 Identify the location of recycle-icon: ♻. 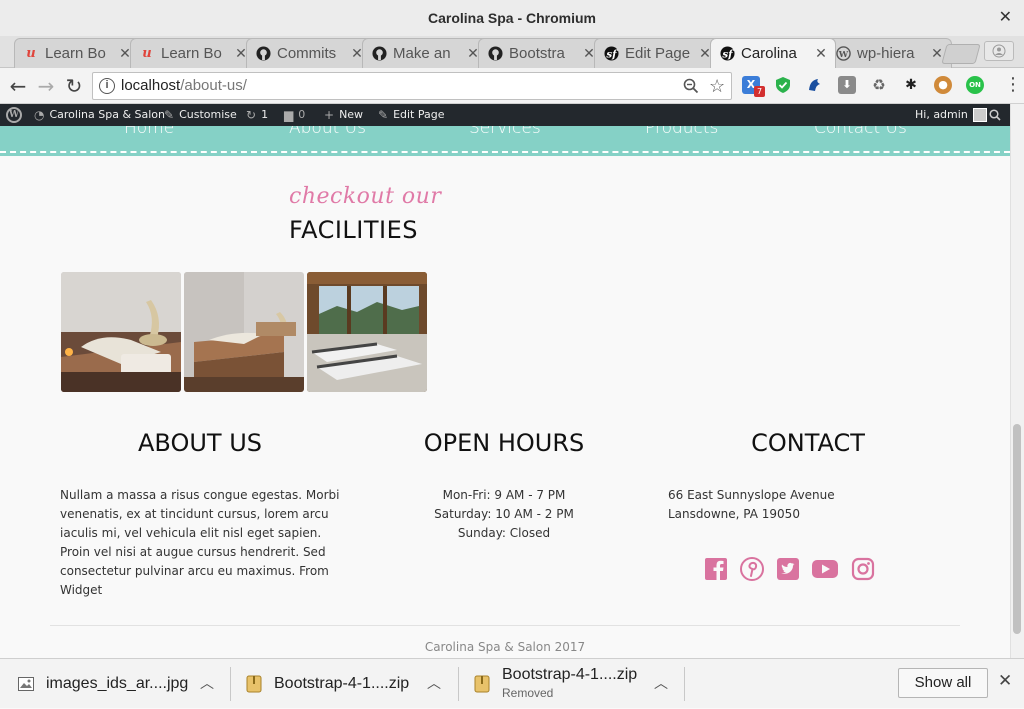
(879, 85).